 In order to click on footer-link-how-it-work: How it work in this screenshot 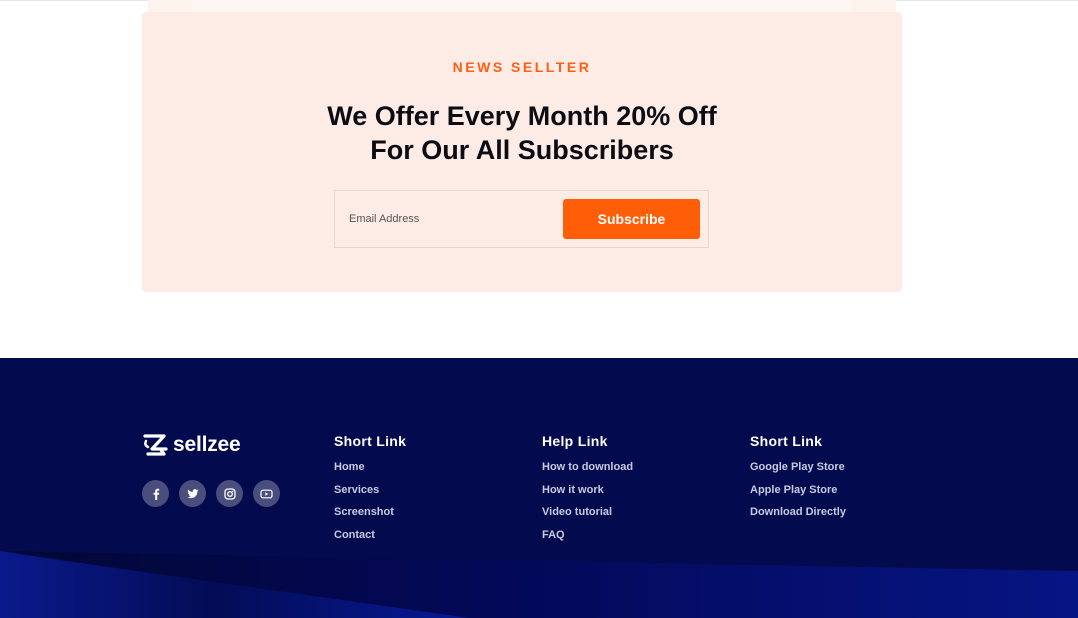, I will do `click(587, 494)`.